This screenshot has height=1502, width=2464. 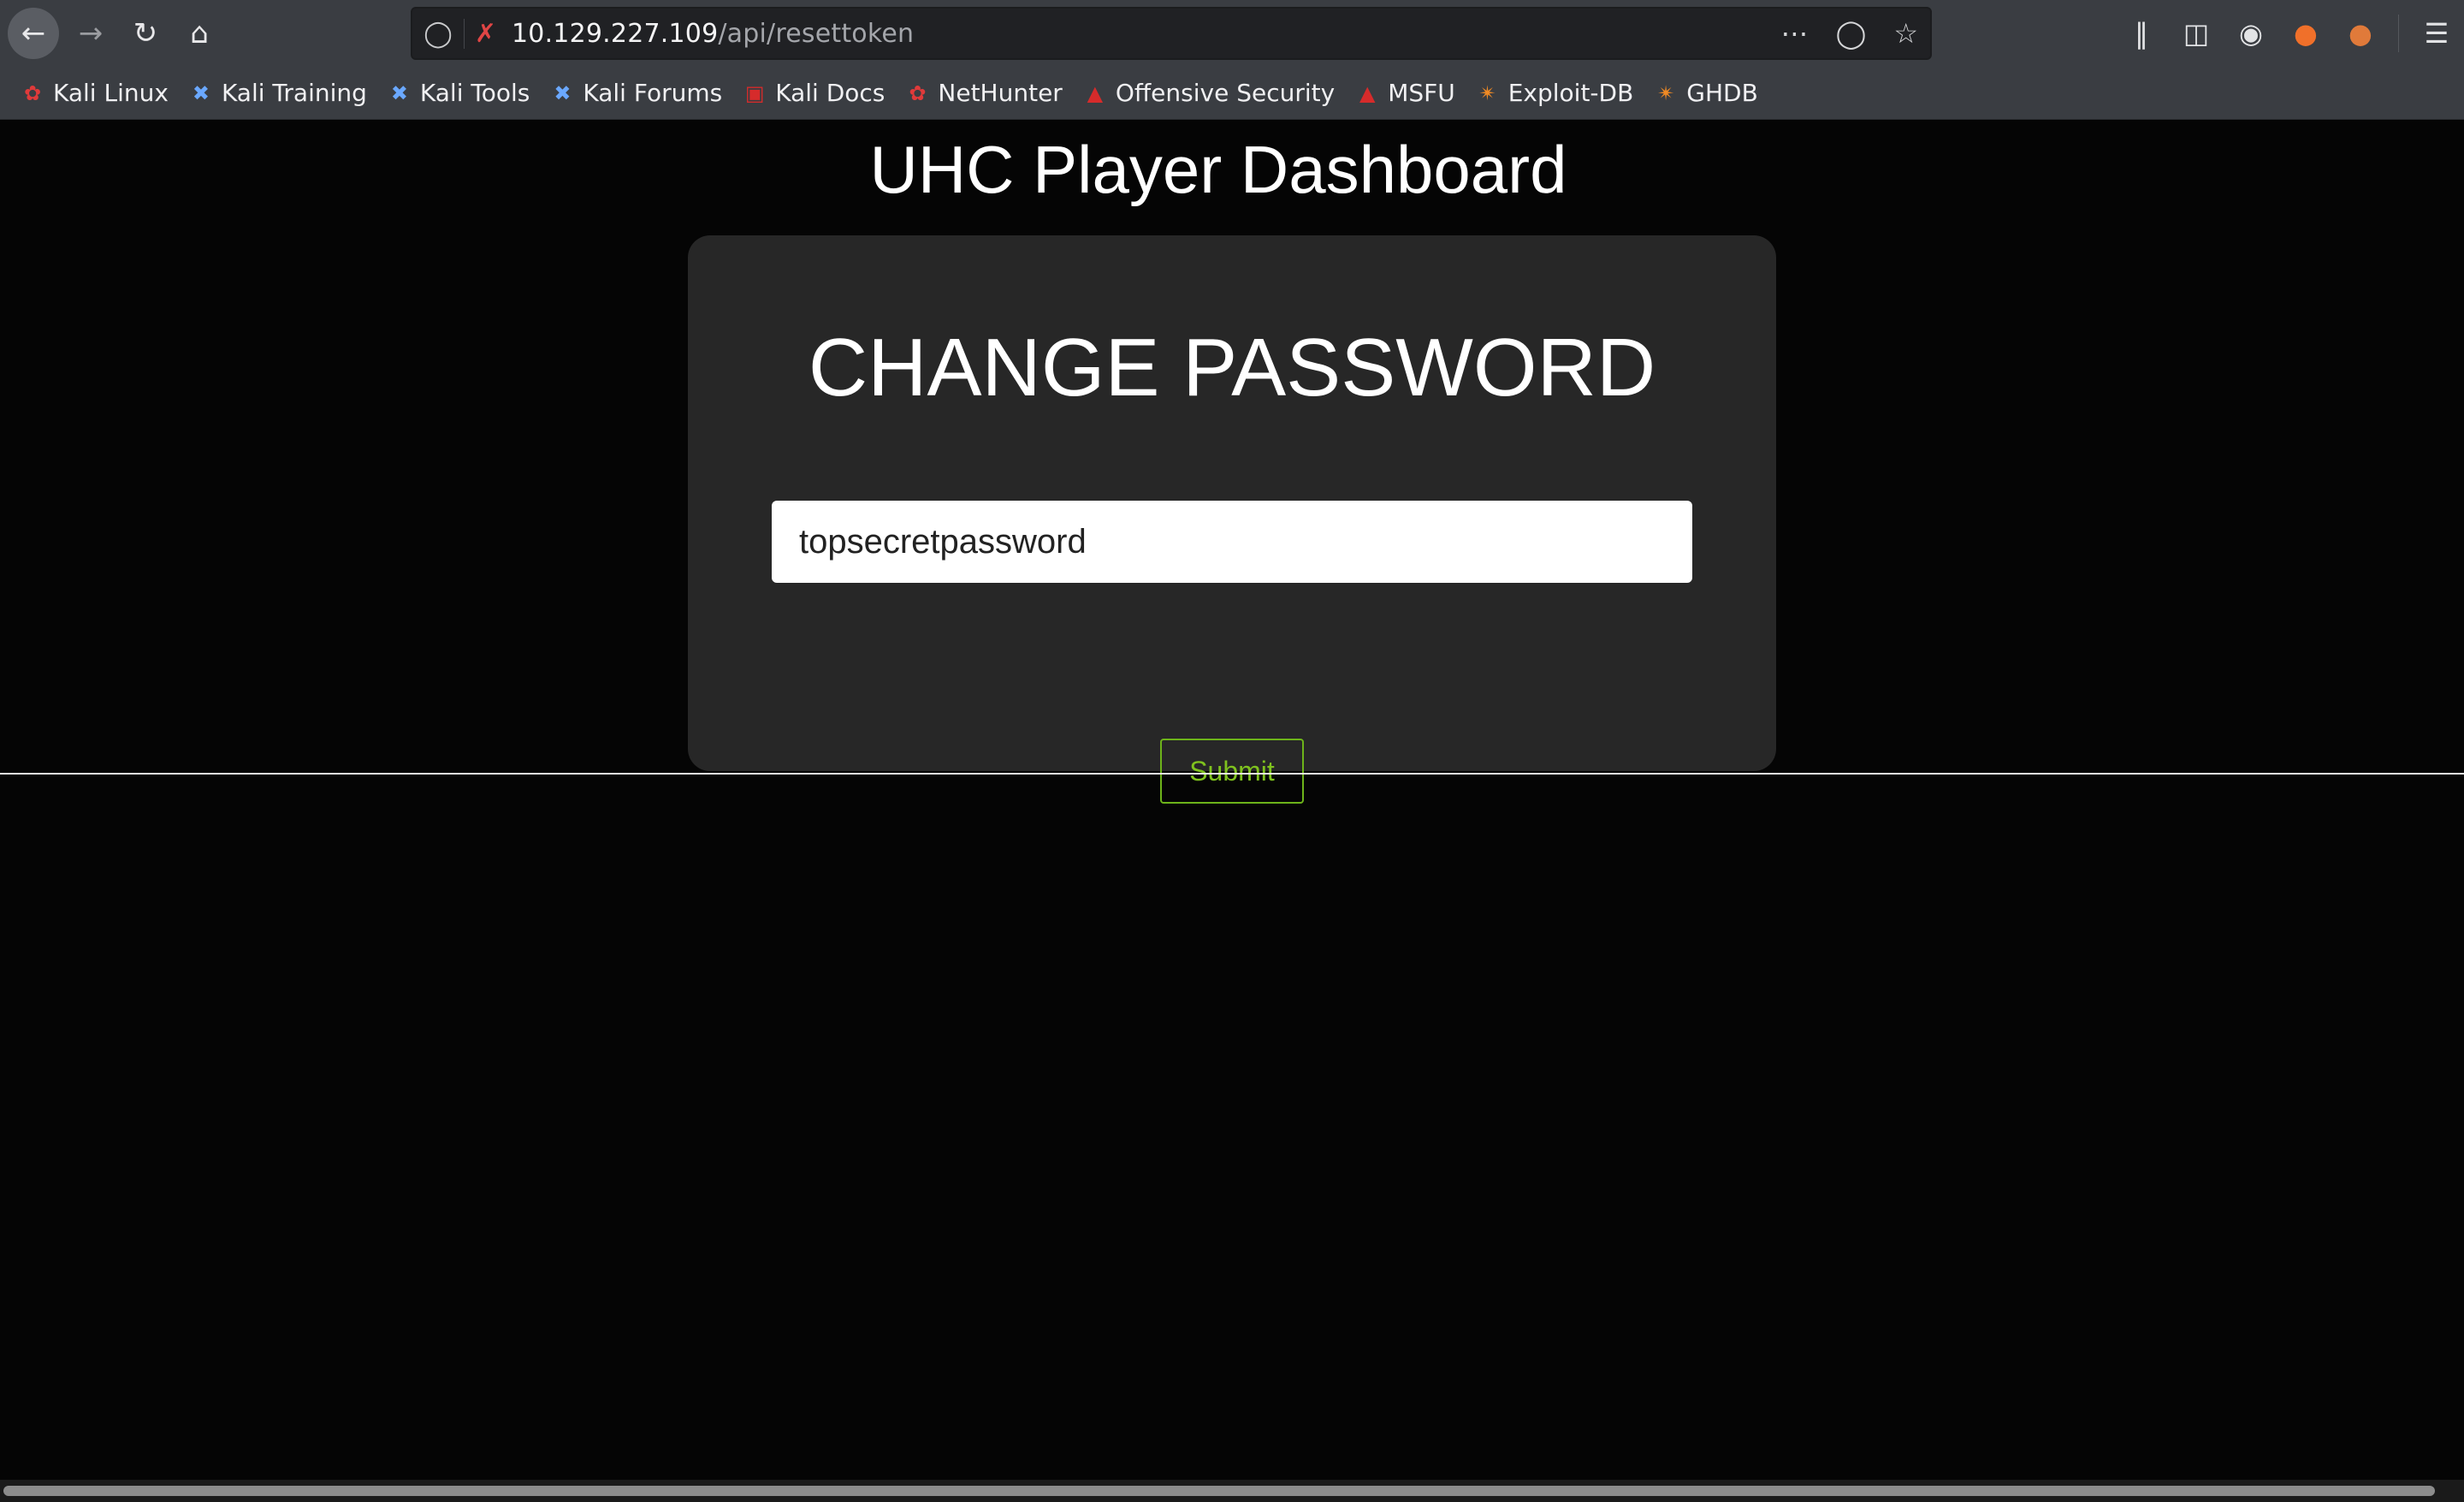 I want to click on extension-icon: ●, so click(x=2305, y=33).